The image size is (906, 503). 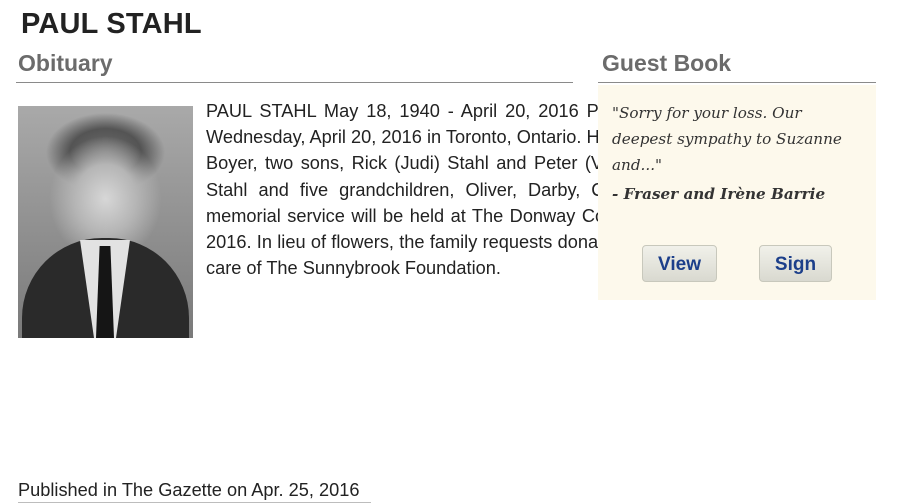 I want to click on obituary-section-title: Obituary, so click(x=65, y=63).